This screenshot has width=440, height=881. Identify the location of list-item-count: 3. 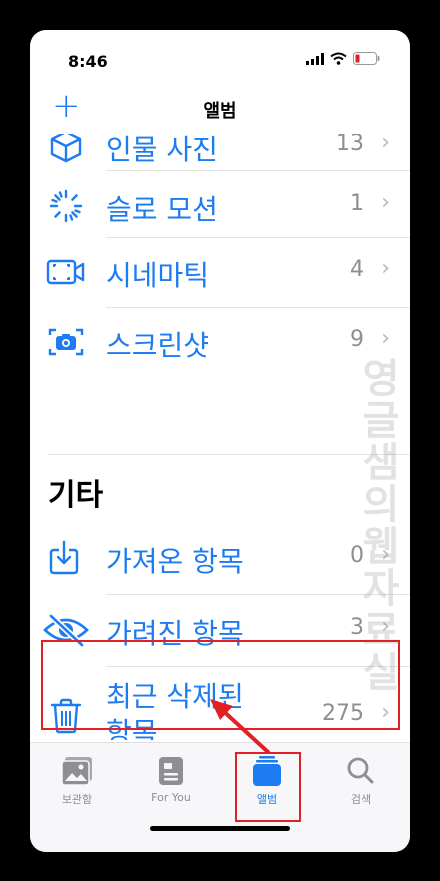
(357, 627).